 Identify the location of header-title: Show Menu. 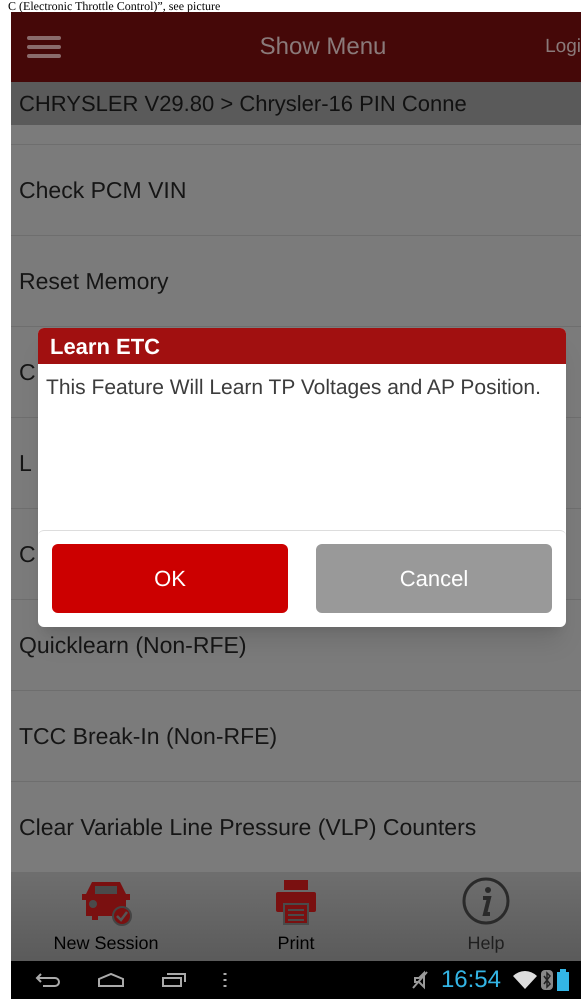
(323, 47).